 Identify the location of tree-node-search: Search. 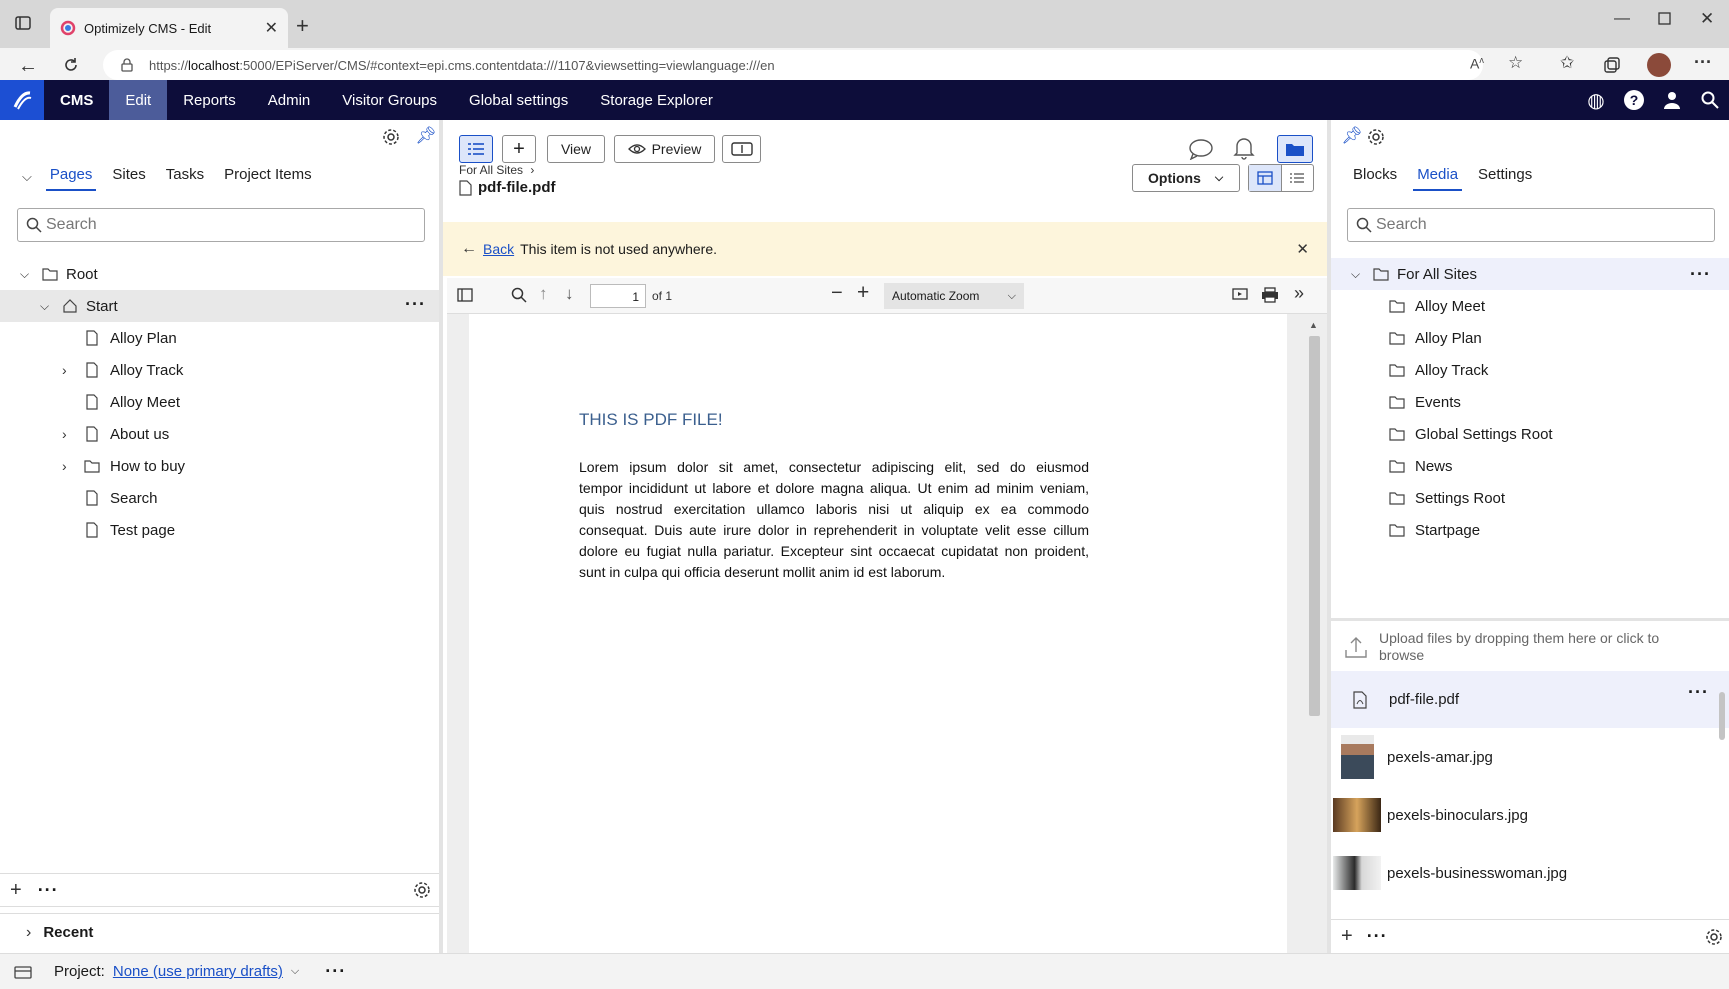
(79, 498).